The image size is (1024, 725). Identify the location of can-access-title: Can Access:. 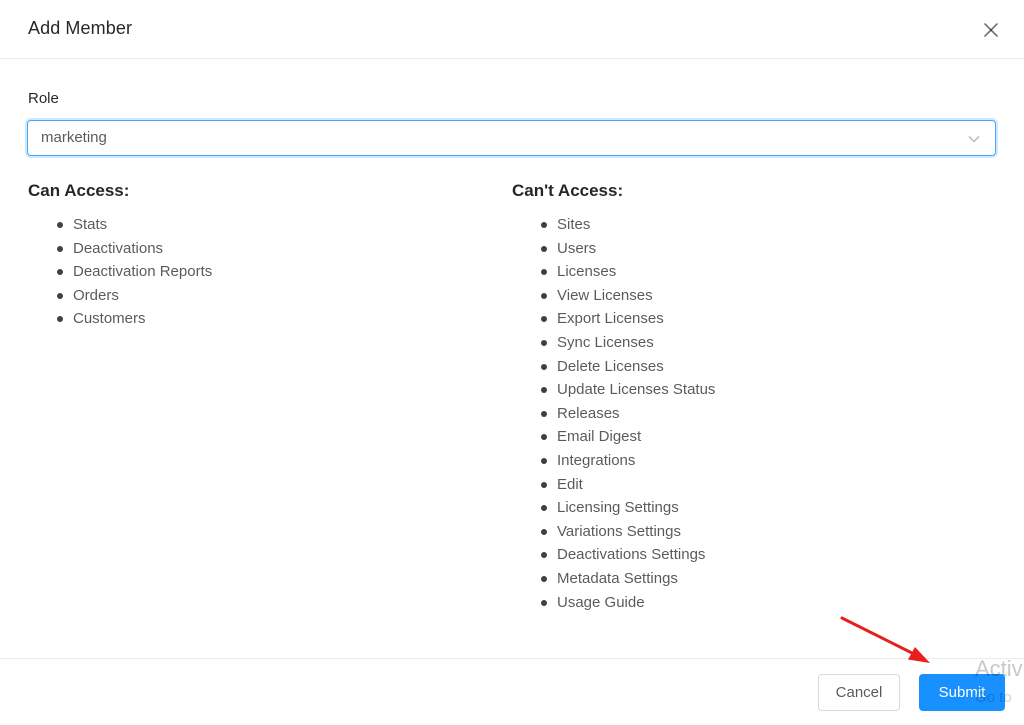
(79, 190).